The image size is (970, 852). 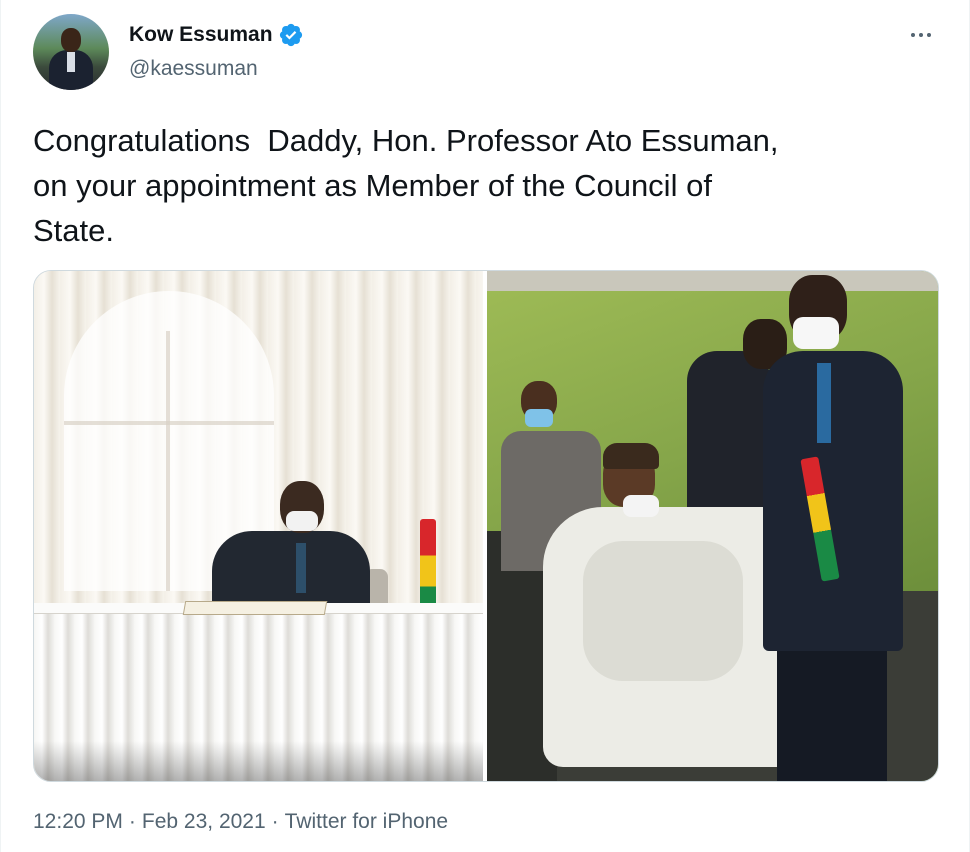 I want to click on tall-man-legs, so click(x=832, y=706).